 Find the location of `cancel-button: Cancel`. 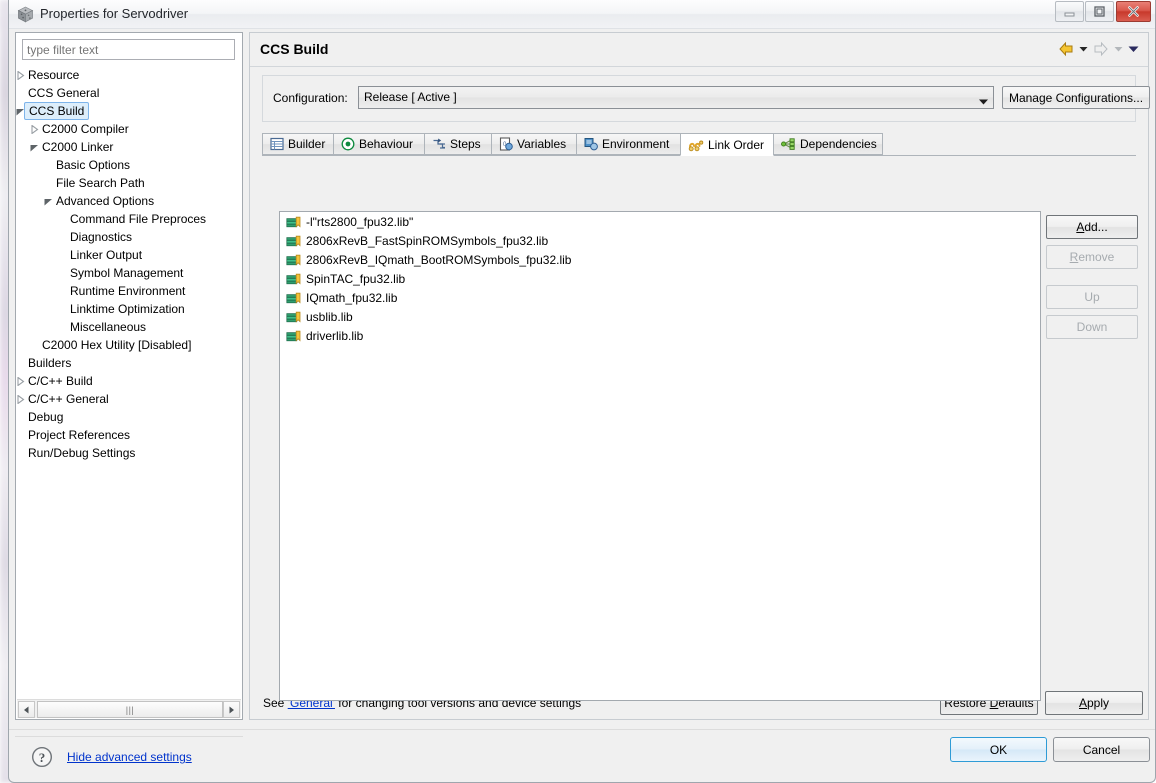

cancel-button: Cancel is located at coordinates (1101, 749).